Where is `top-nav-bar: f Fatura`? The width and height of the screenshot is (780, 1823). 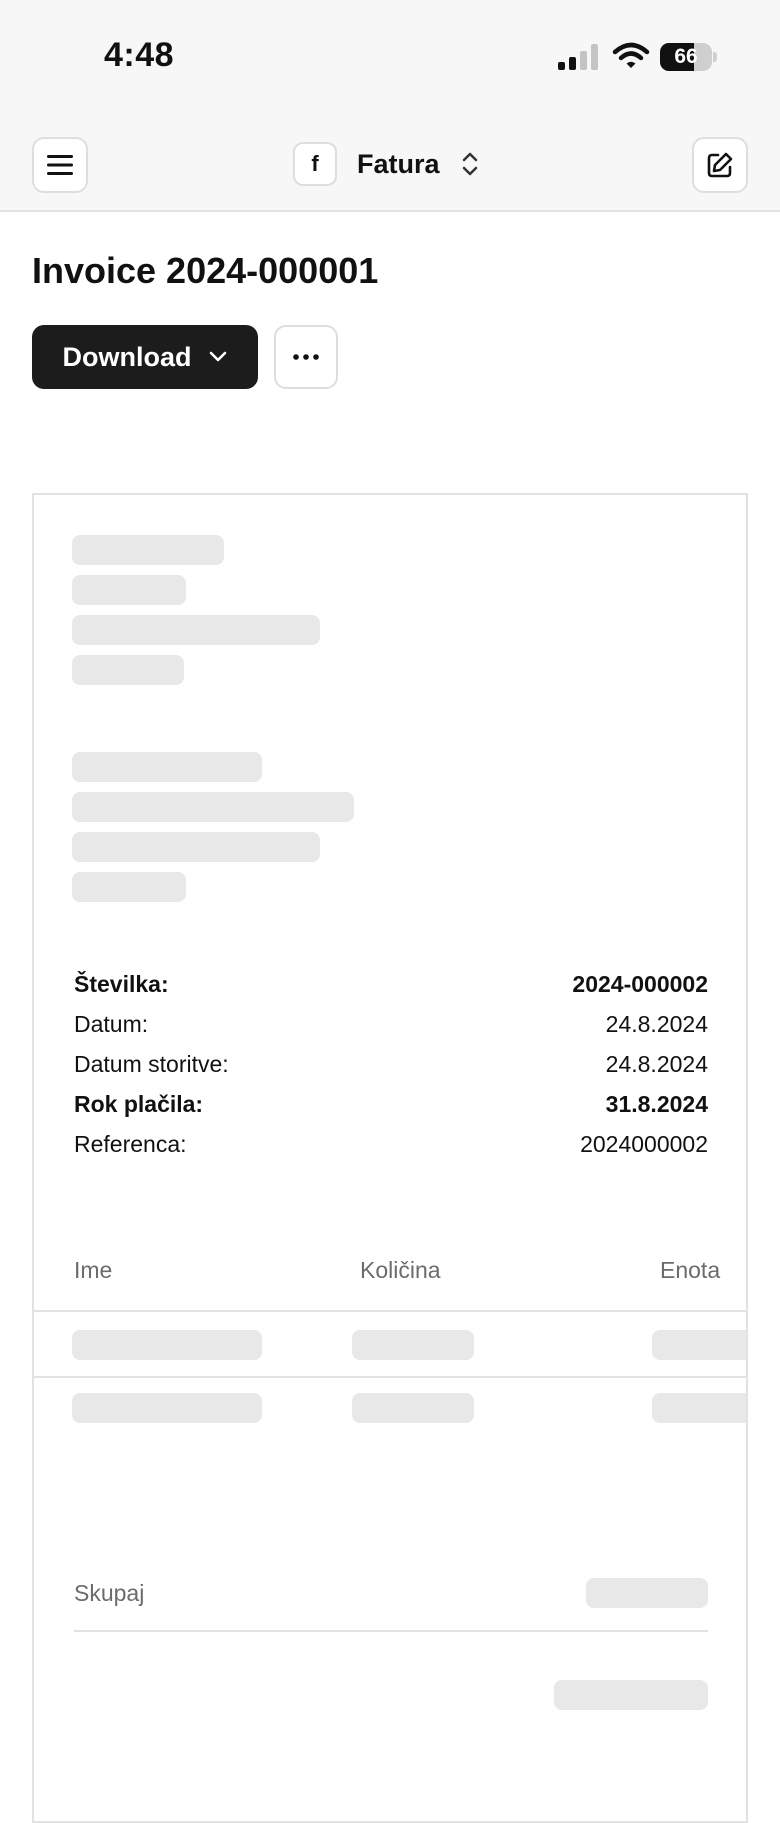 top-nav-bar: f Fatura is located at coordinates (390, 163).